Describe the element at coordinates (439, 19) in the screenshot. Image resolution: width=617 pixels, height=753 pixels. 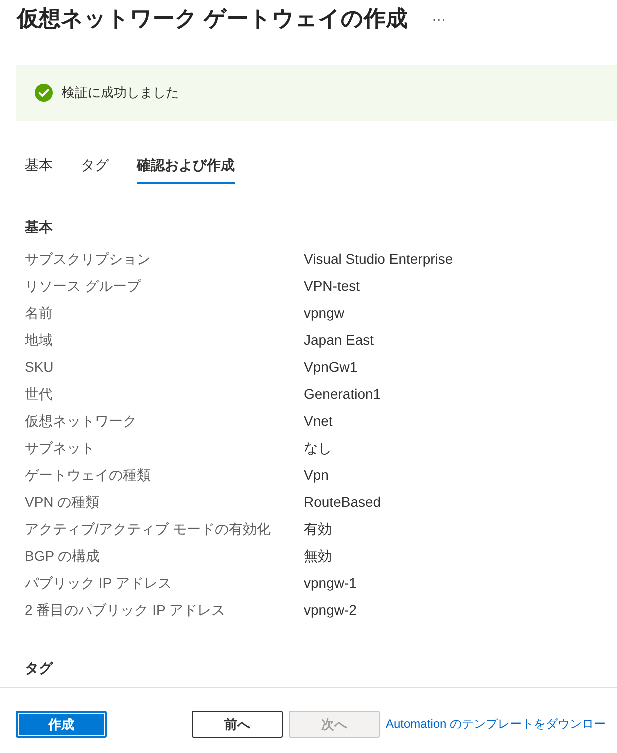
I see `more-button: ···` at that location.